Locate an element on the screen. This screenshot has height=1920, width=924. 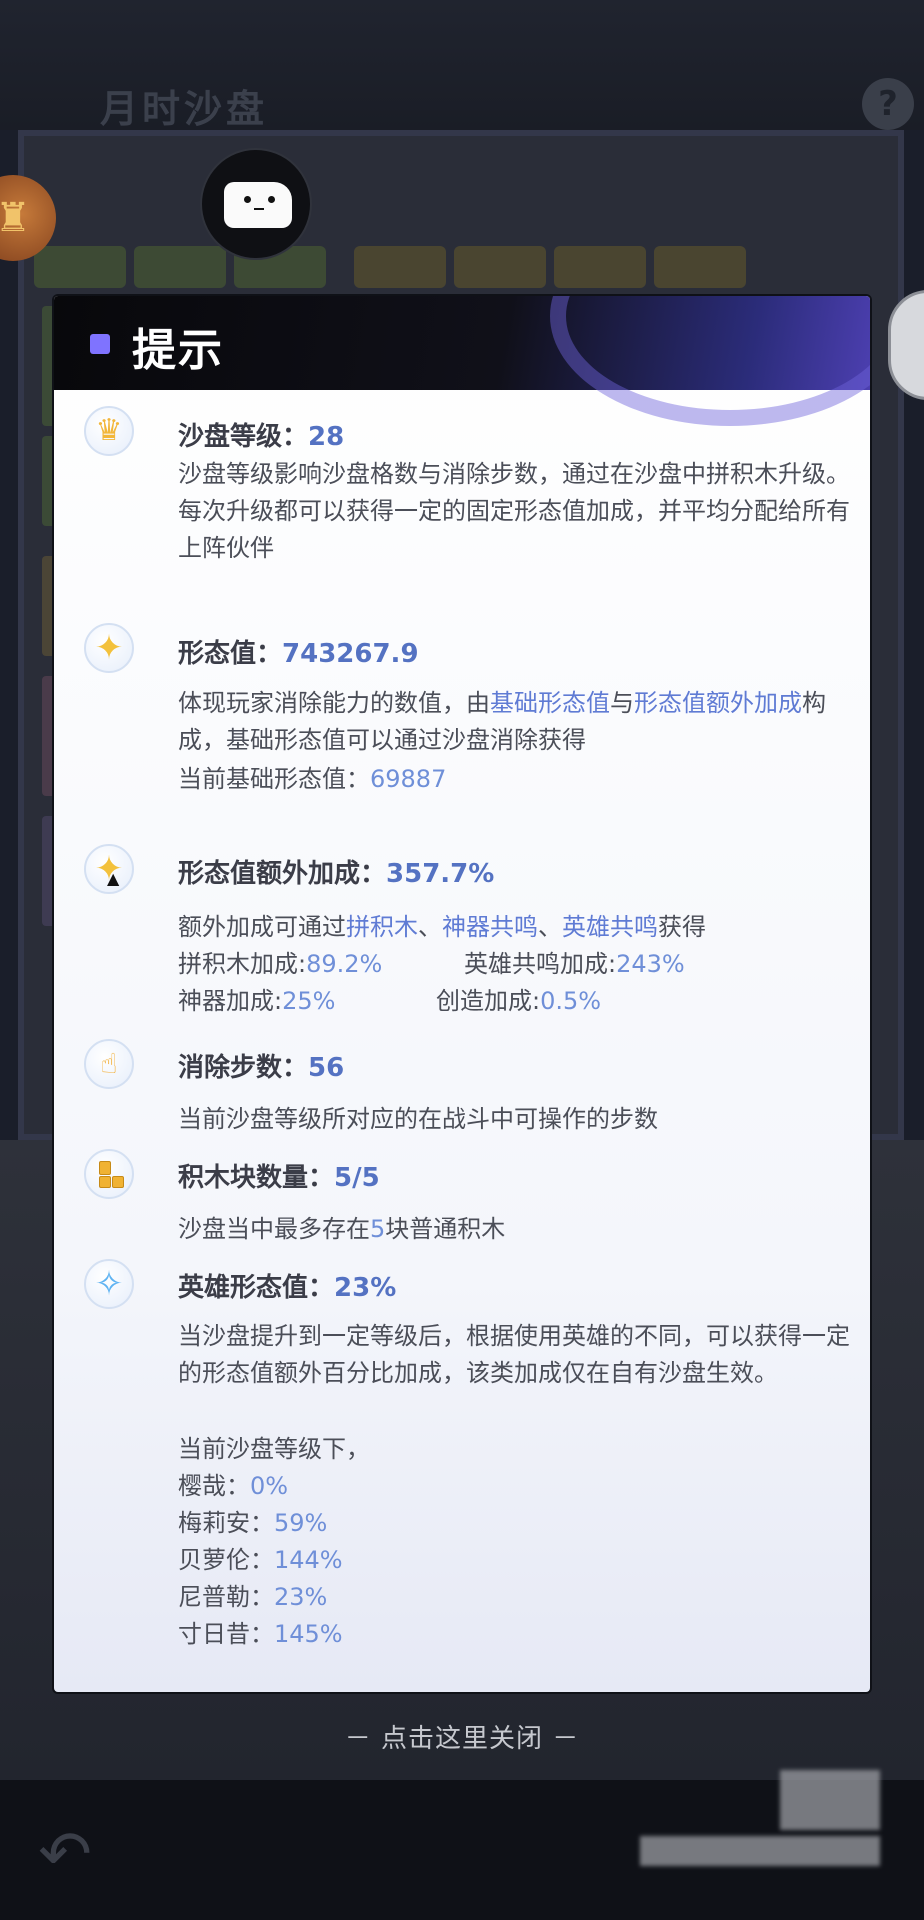
hero-name: 贝萝伦： is located at coordinates (226, 1560).